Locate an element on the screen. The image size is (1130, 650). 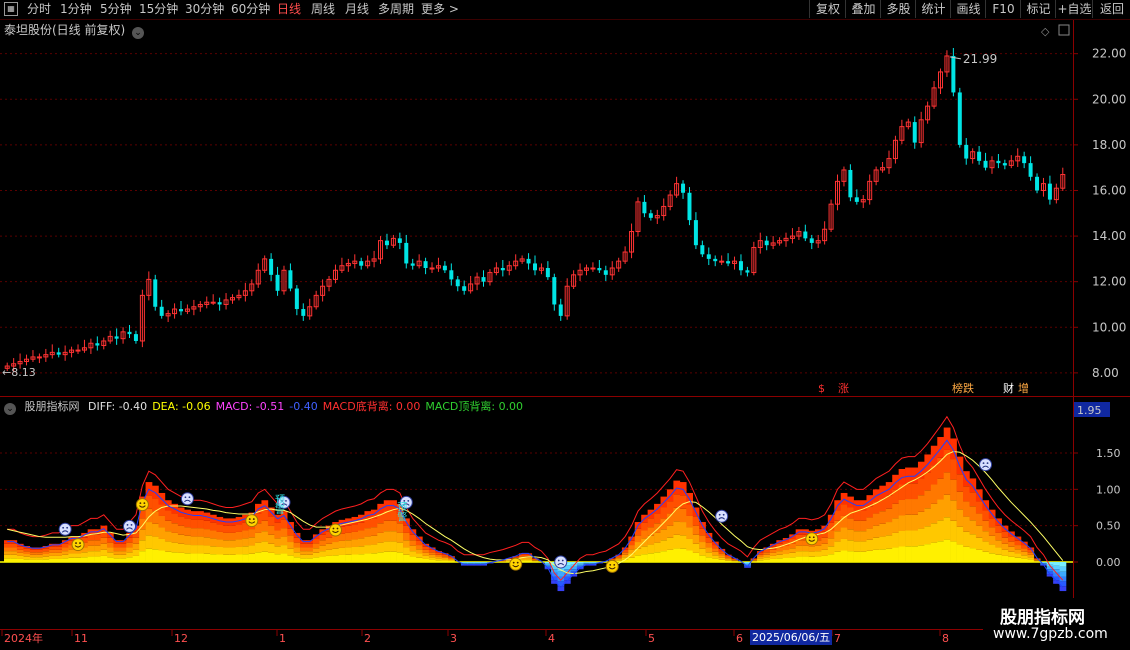
settings-icon: ▦ is located at coordinates (11, 9).